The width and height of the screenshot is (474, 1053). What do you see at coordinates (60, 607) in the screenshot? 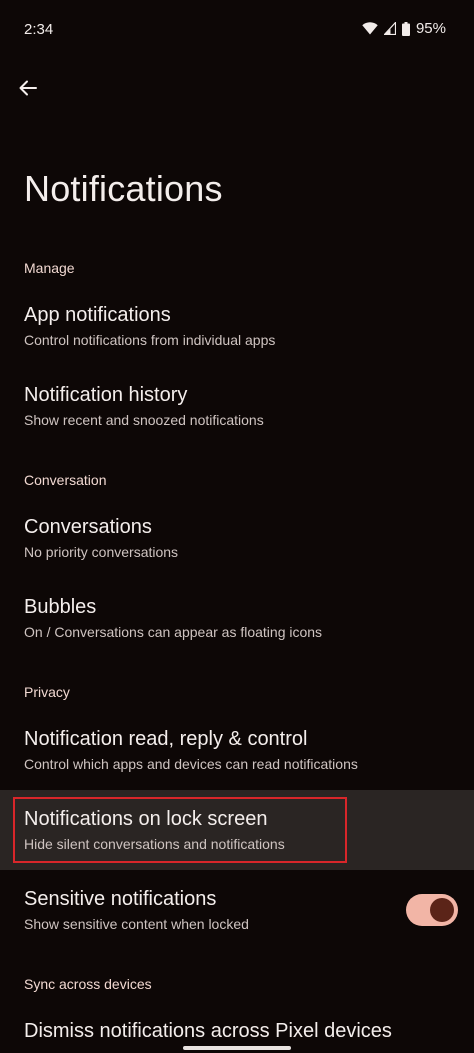
I see `item-title: Bubbles` at bounding box center [60, 607].